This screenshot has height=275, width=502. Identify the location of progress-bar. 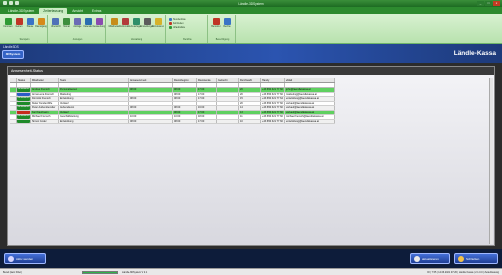
(100, 272).